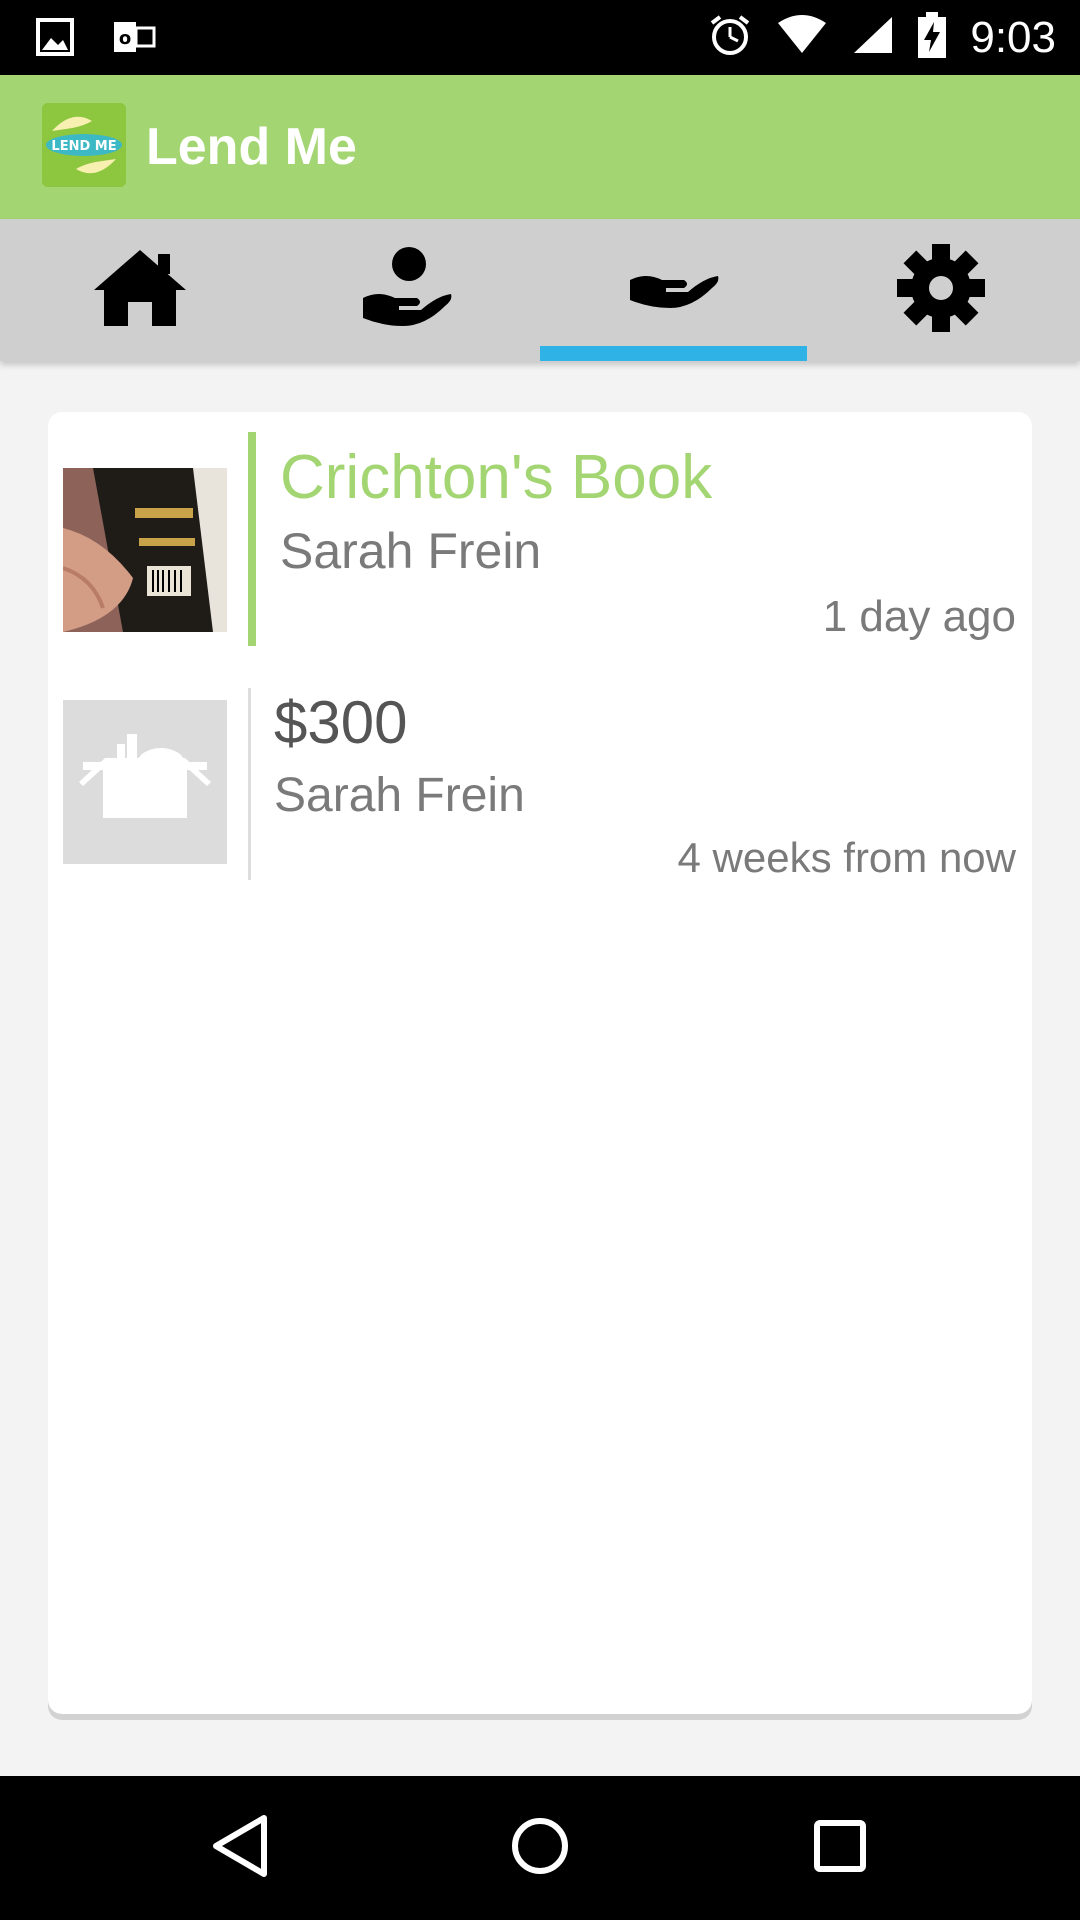 This screenshot has width=1080, height=1920. What do you see at coordinates (919, 616) in the screenshot?
I see `item-time: 1 day ago` at bounding box center [919, 616].